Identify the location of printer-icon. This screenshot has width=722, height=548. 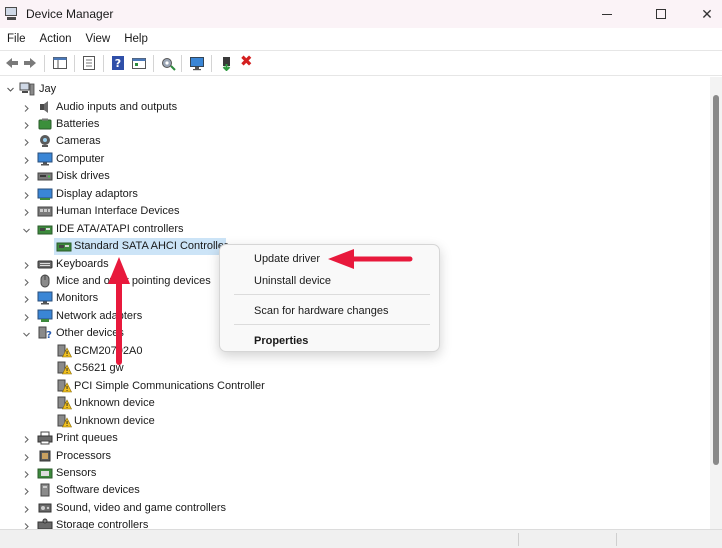
(45, 438).